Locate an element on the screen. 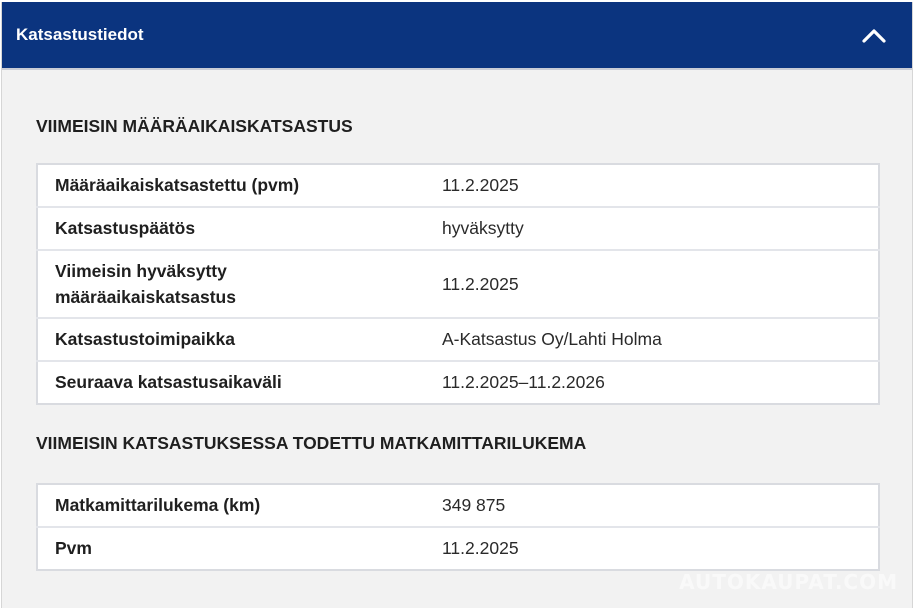 This screenshot has height=608, width=916. row-label: Katsastustoimipaikka is located at coordinates (231, 339).